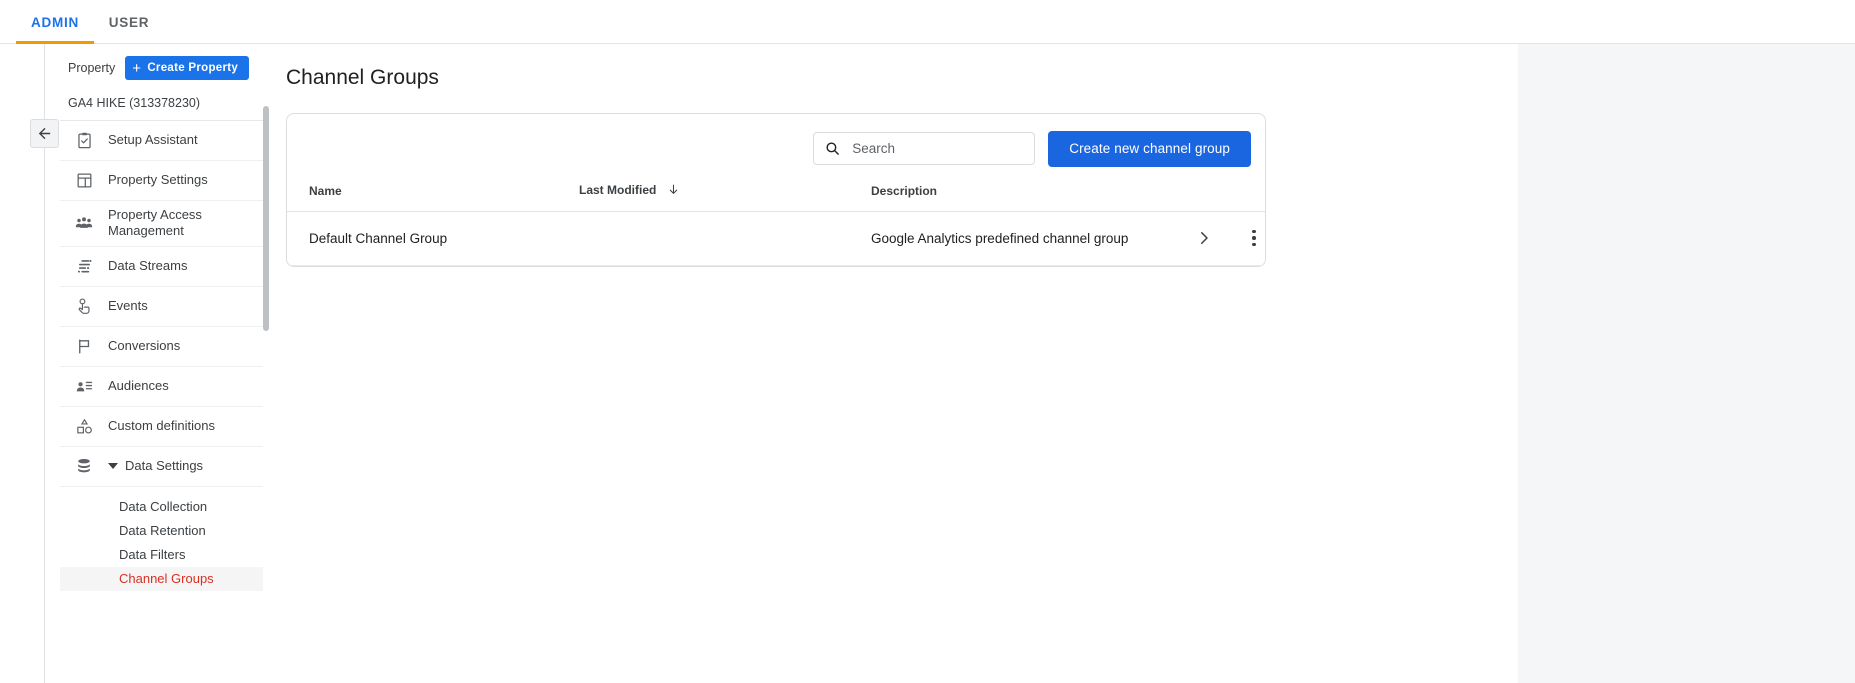 The height and width of the screenshot is (683, 1855). I want to click on sidebar-item-data-settings-label: Data Settings, so click(155, 466).